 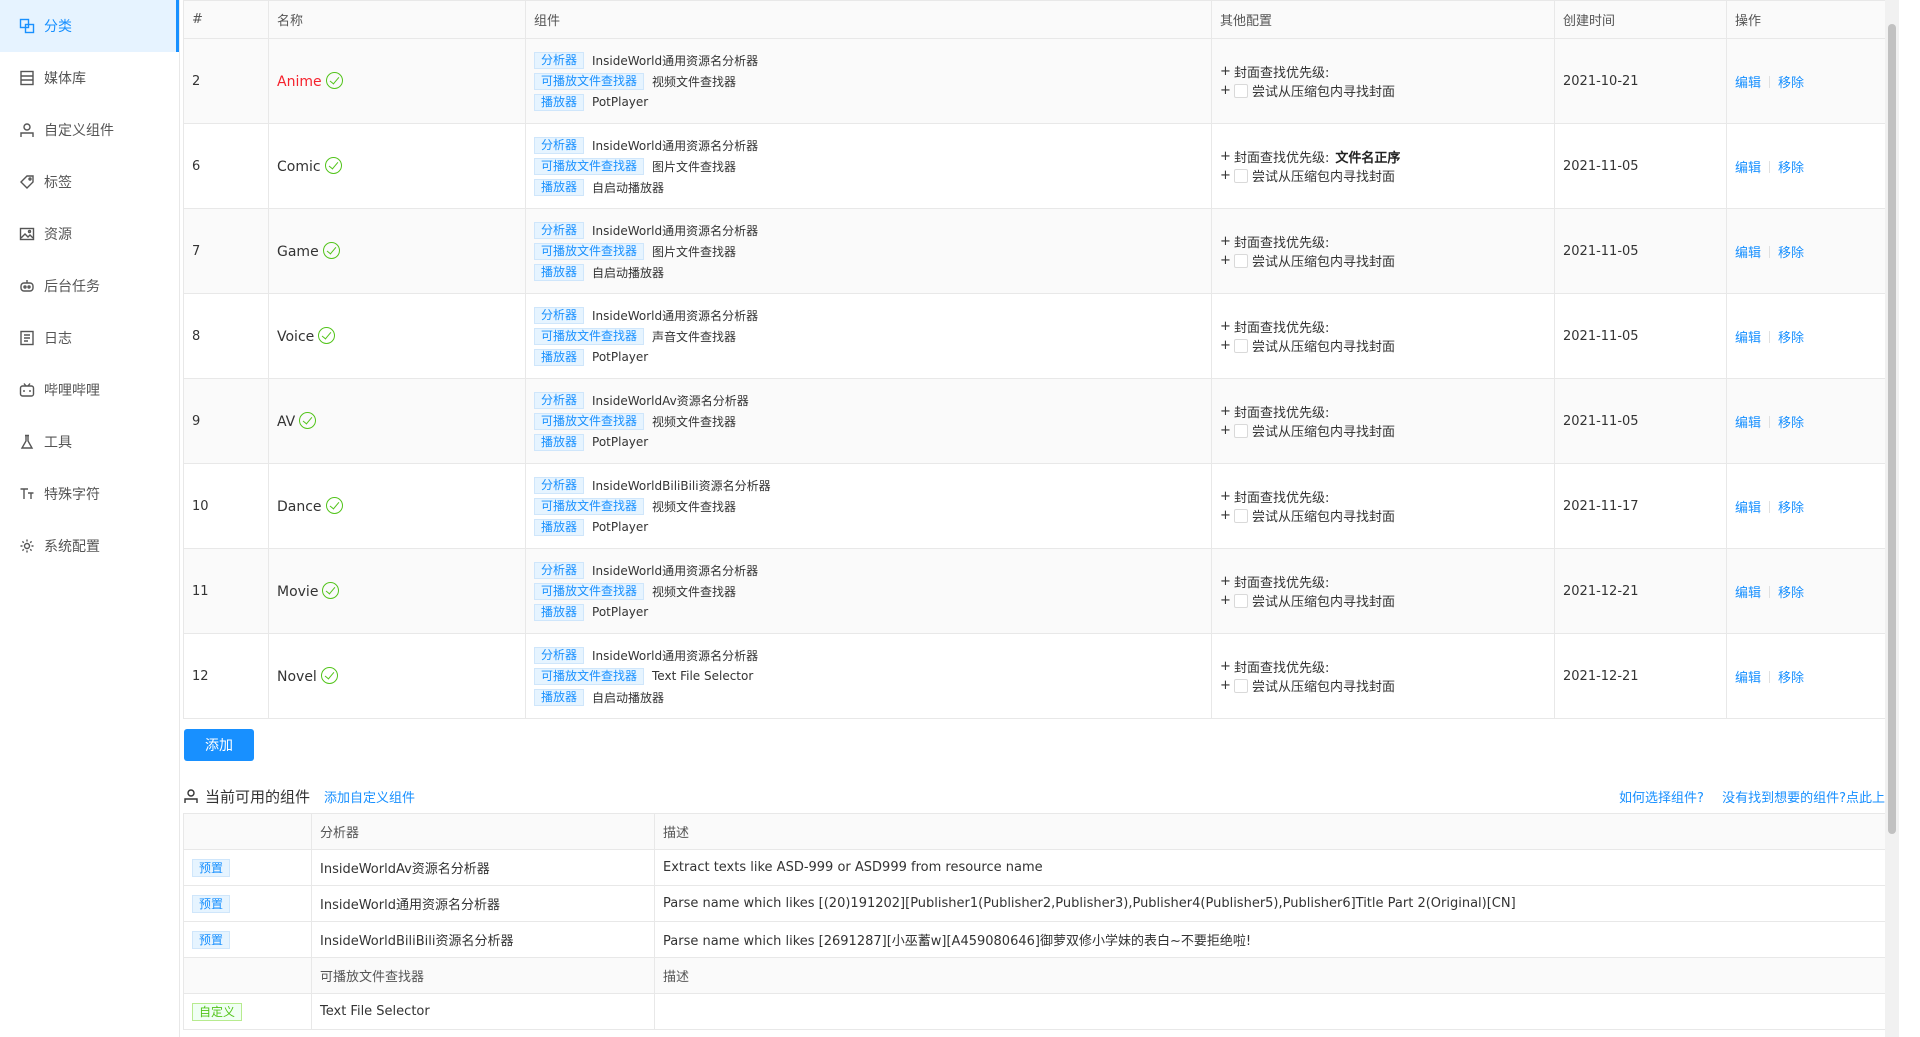 I want to click on sidebar-item-label: 自定义组件, so click(x=79, y=131).